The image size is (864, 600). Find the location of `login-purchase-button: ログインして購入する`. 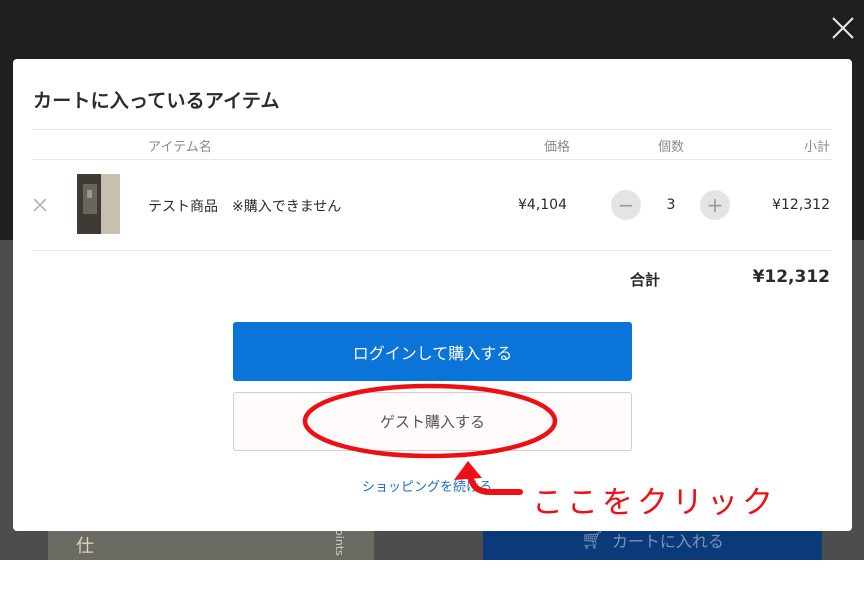

login-purchase-button: ログインして購入する is located at coordinates (432, 351).